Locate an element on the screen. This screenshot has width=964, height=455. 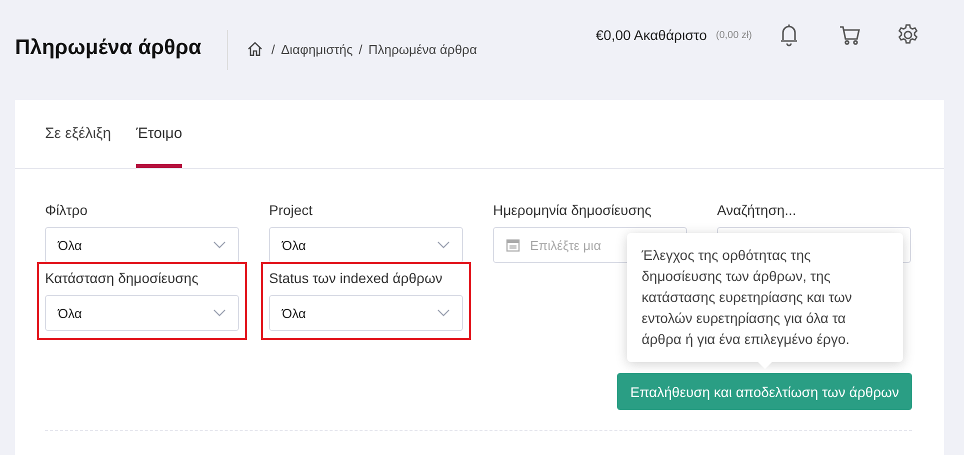
tab: Σε εξέλιξη is located at coordinates (78, 134).